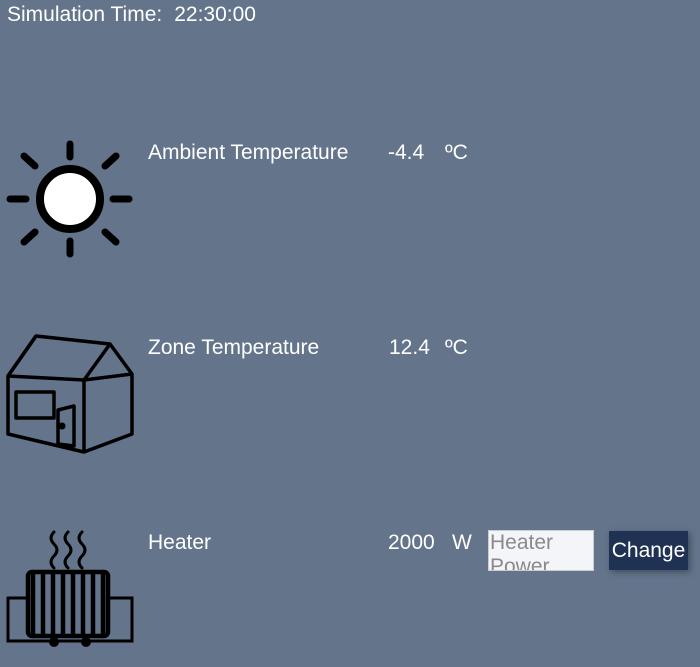 This screenshot has height=667, width=700. I want to click on heater-icon, so click(70, 588).